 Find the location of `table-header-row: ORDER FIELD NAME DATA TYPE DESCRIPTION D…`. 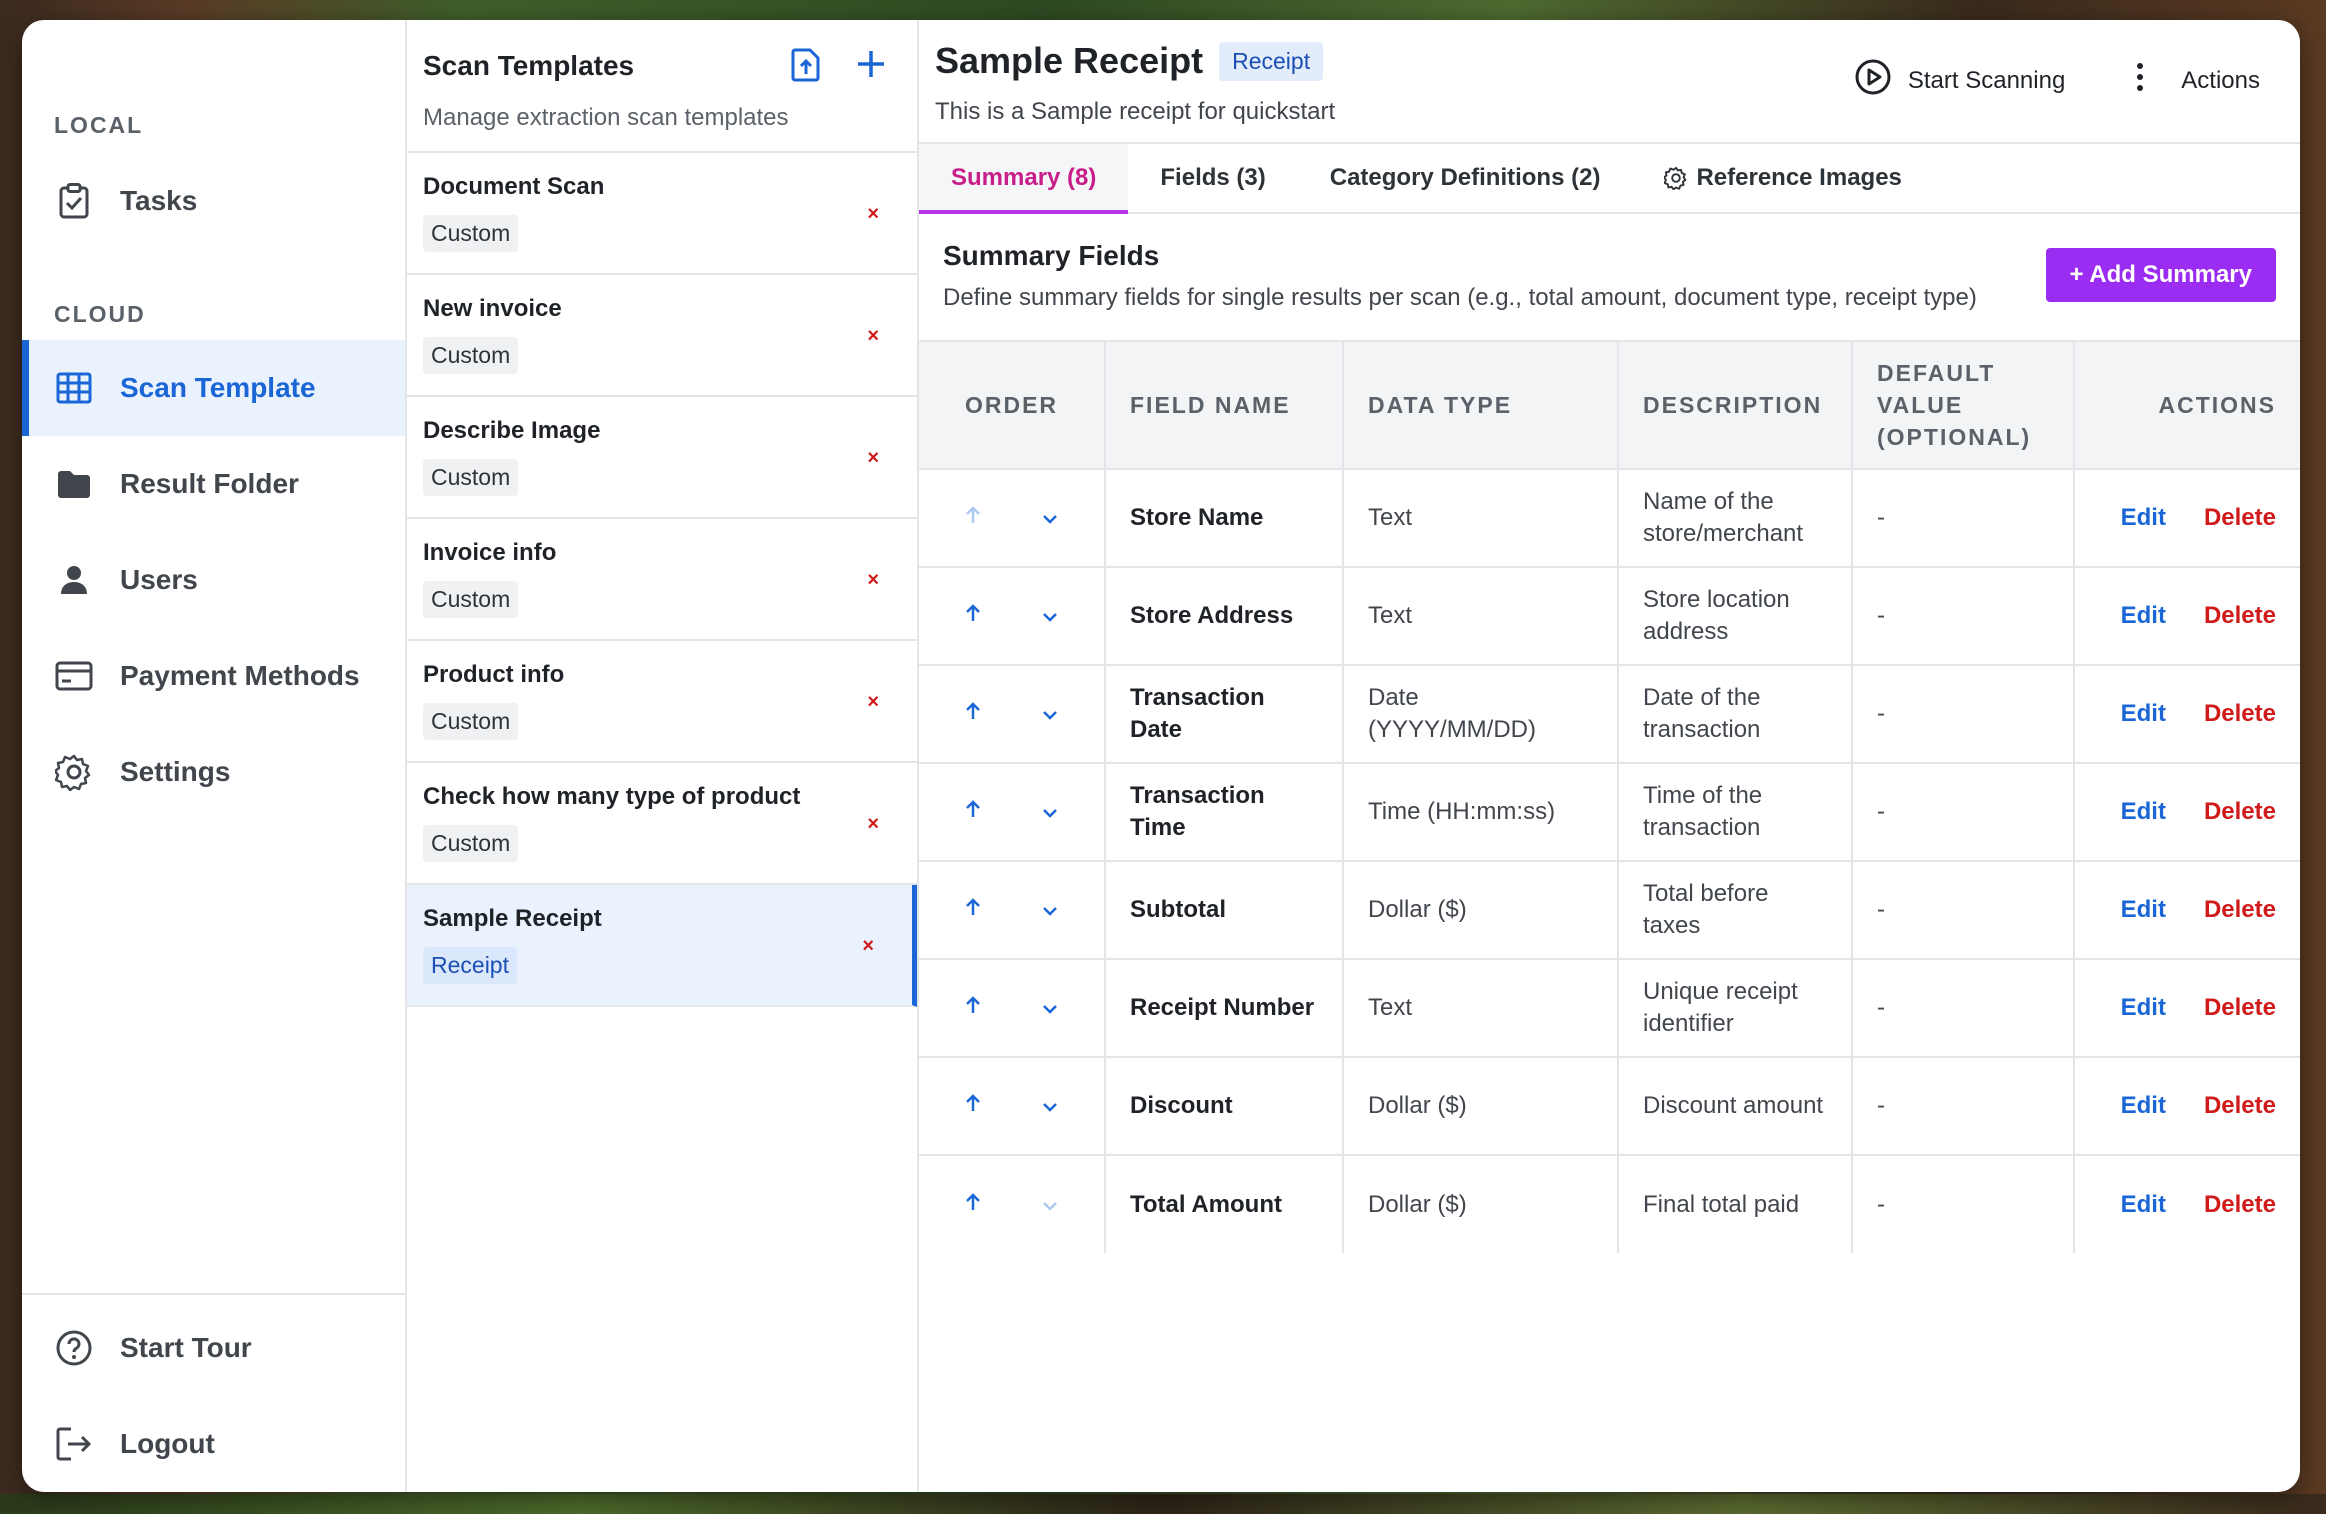

table-header-row: ORDER FIELD NAME DATA TYPE DESCRIPTION D… is located at coordinates (1609, 405).